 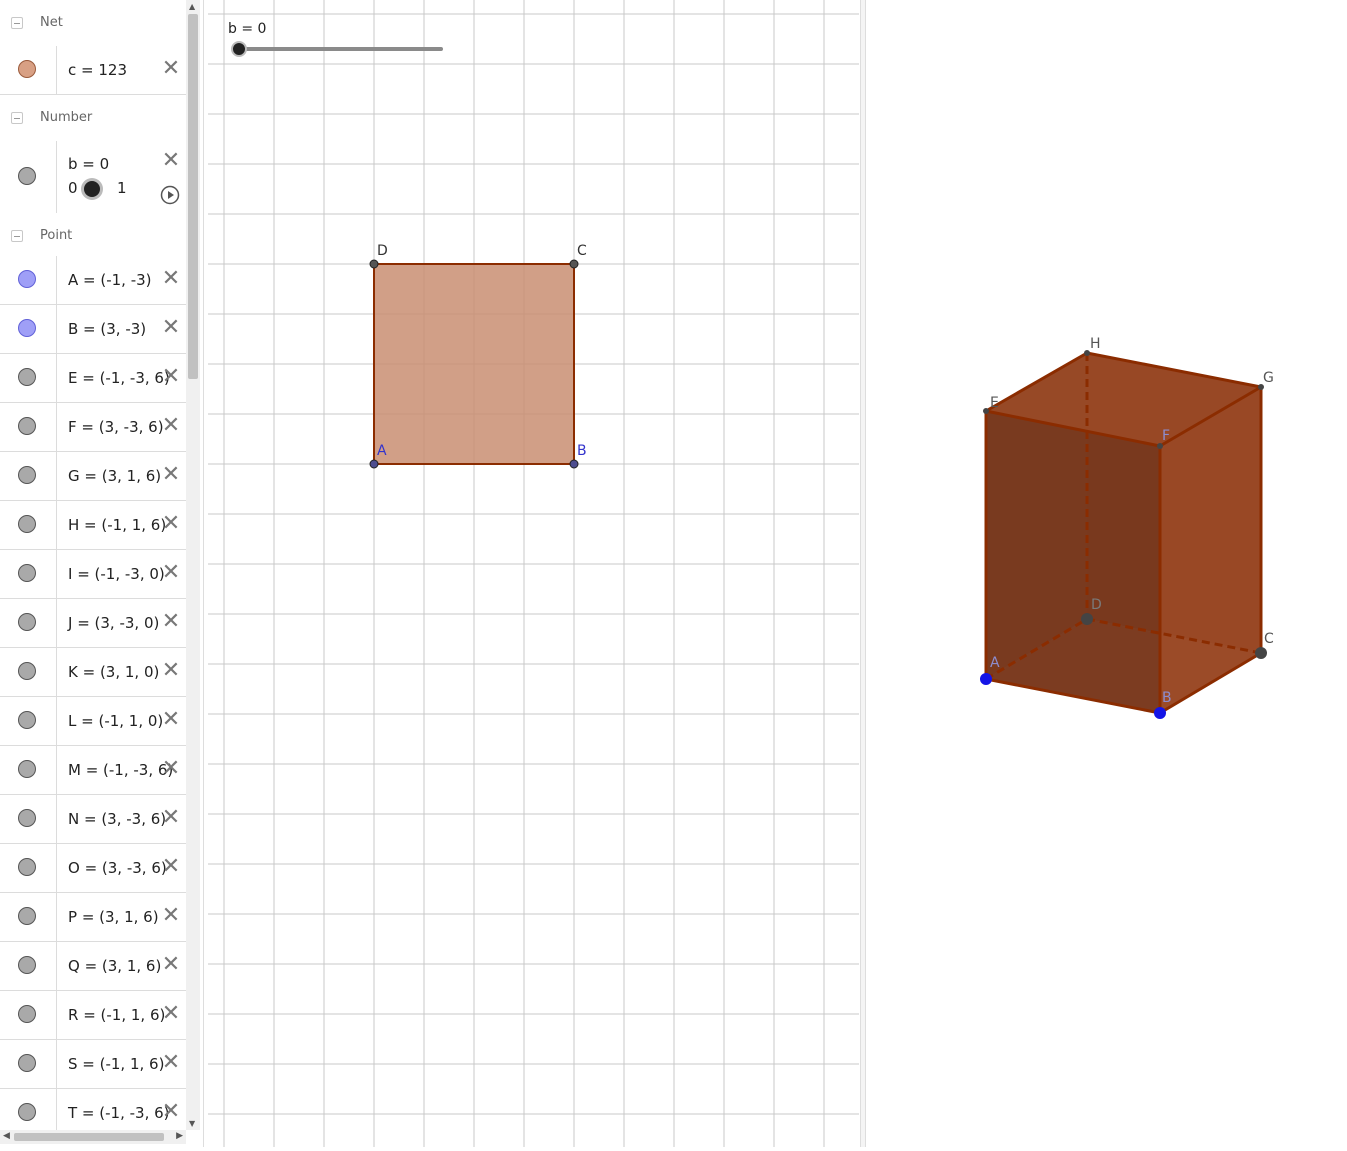 What do you see at coordinates (116, 574) in the screenshot?
I see `algebra-expression: I = (-1, -3, 0)` at bounding box center [116, 574].